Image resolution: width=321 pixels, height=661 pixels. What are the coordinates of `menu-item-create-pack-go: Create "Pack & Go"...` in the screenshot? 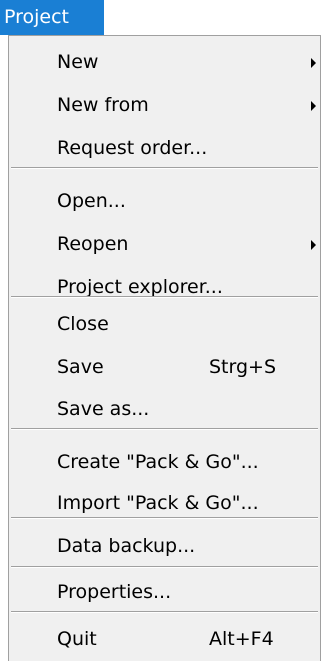 It's located at (164, 462).